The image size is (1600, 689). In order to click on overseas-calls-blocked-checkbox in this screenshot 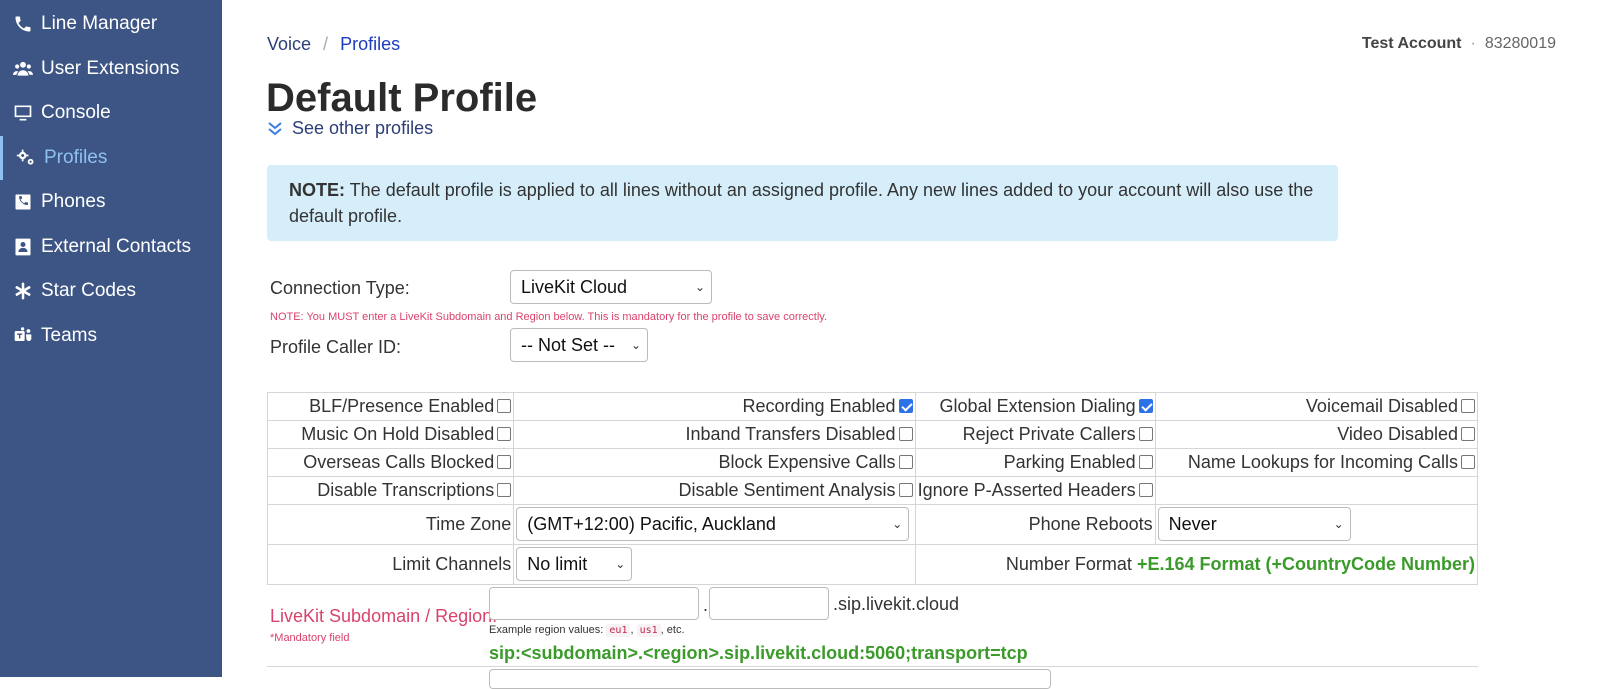, I will do `click(504, 462)`.